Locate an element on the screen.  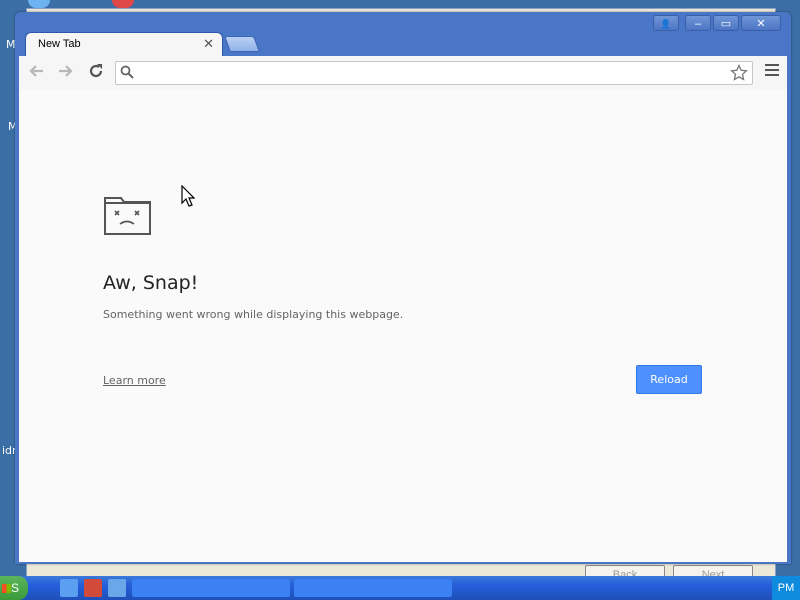
hamburger-menu-icon is located at coordinates (772, 71).